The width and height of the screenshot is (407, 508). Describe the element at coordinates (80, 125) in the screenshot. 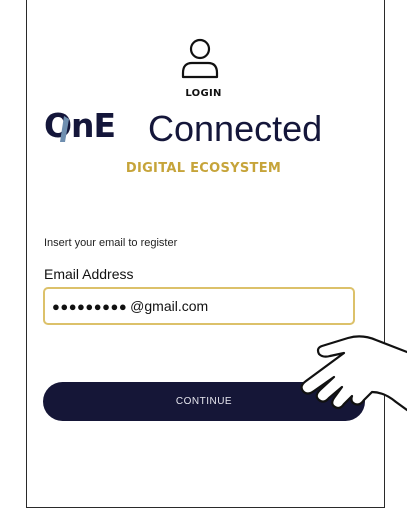

I see `logo-one-text: OnE` at that location.